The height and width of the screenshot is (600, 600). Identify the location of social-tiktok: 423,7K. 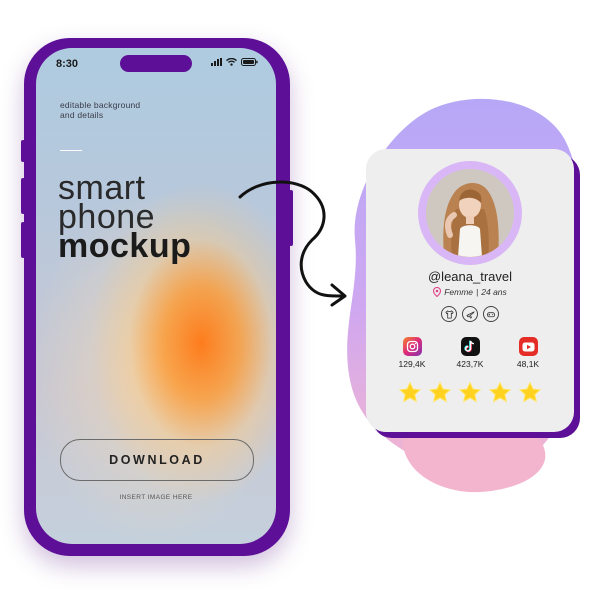
(470, 353).